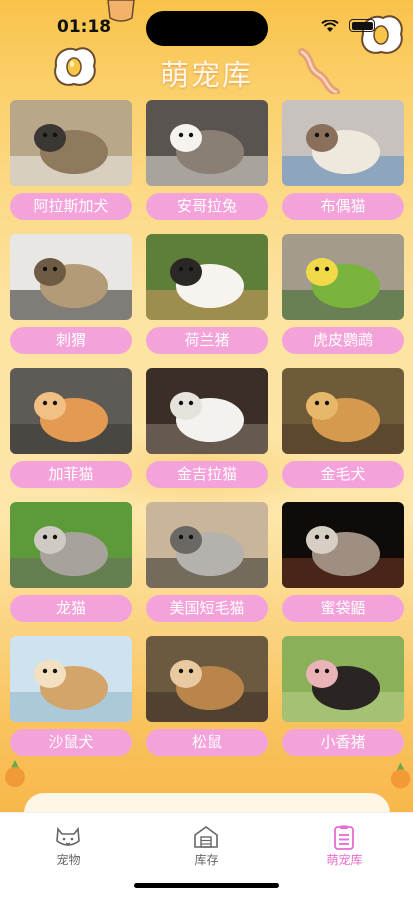  I want to click on ragdoll-cat-photo, so click(343, 143).